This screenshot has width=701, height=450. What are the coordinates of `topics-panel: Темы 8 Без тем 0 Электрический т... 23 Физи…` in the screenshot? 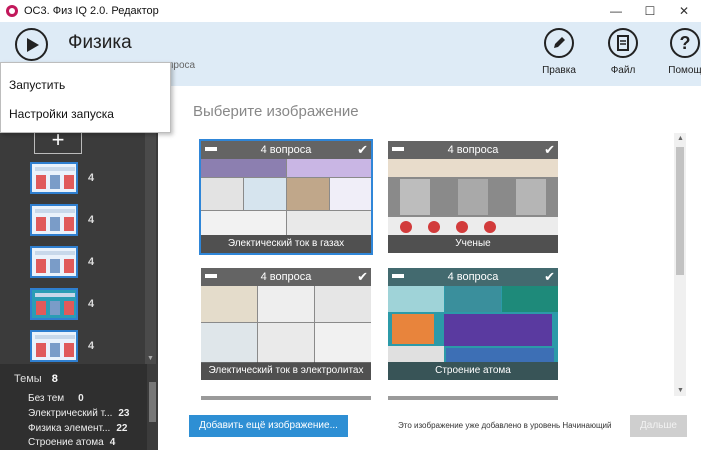 It's located at (79, 407).